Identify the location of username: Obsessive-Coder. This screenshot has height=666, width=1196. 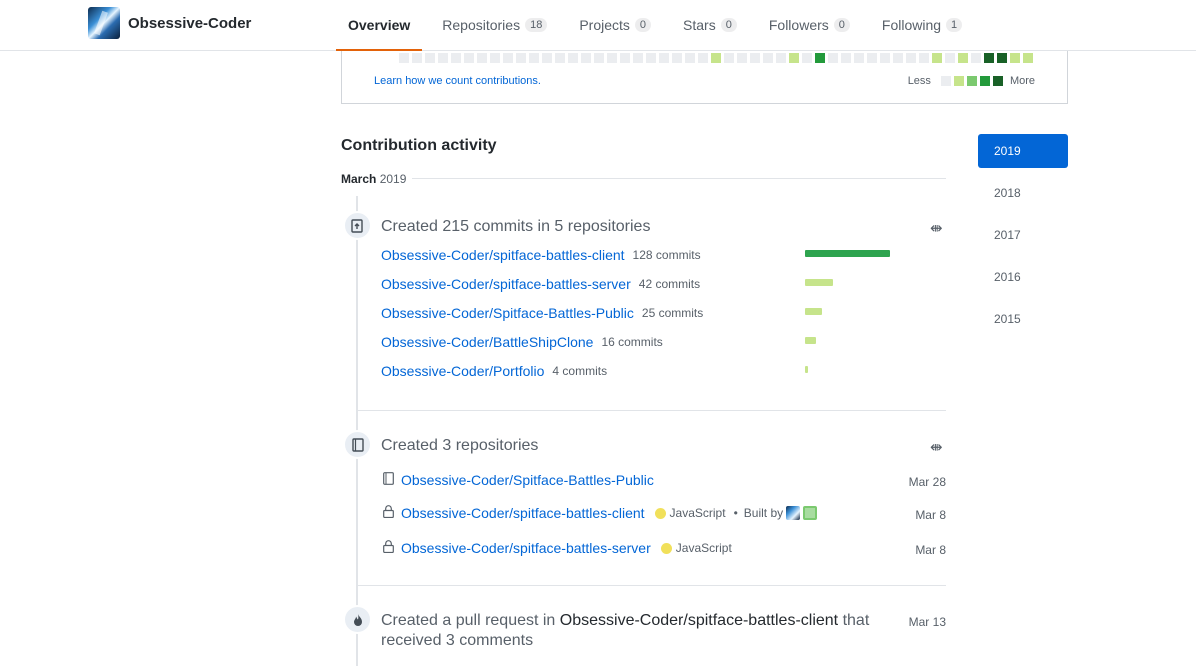
(189, 23).